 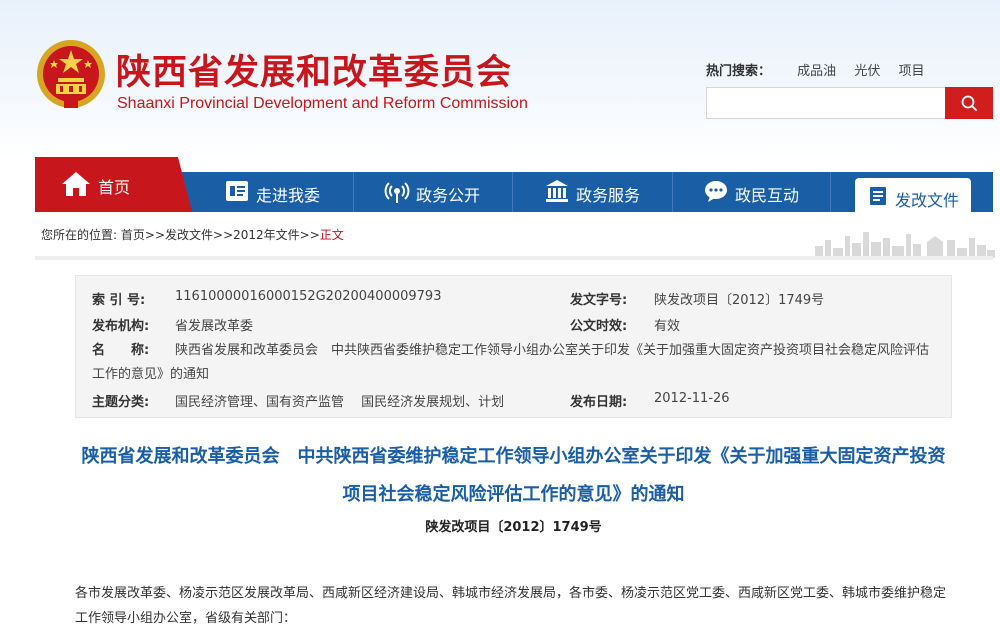 What do you see at coordinates (121, 350) in the screenshot?
I see `name-label: 名 称:` at bounding box center [121, 350].